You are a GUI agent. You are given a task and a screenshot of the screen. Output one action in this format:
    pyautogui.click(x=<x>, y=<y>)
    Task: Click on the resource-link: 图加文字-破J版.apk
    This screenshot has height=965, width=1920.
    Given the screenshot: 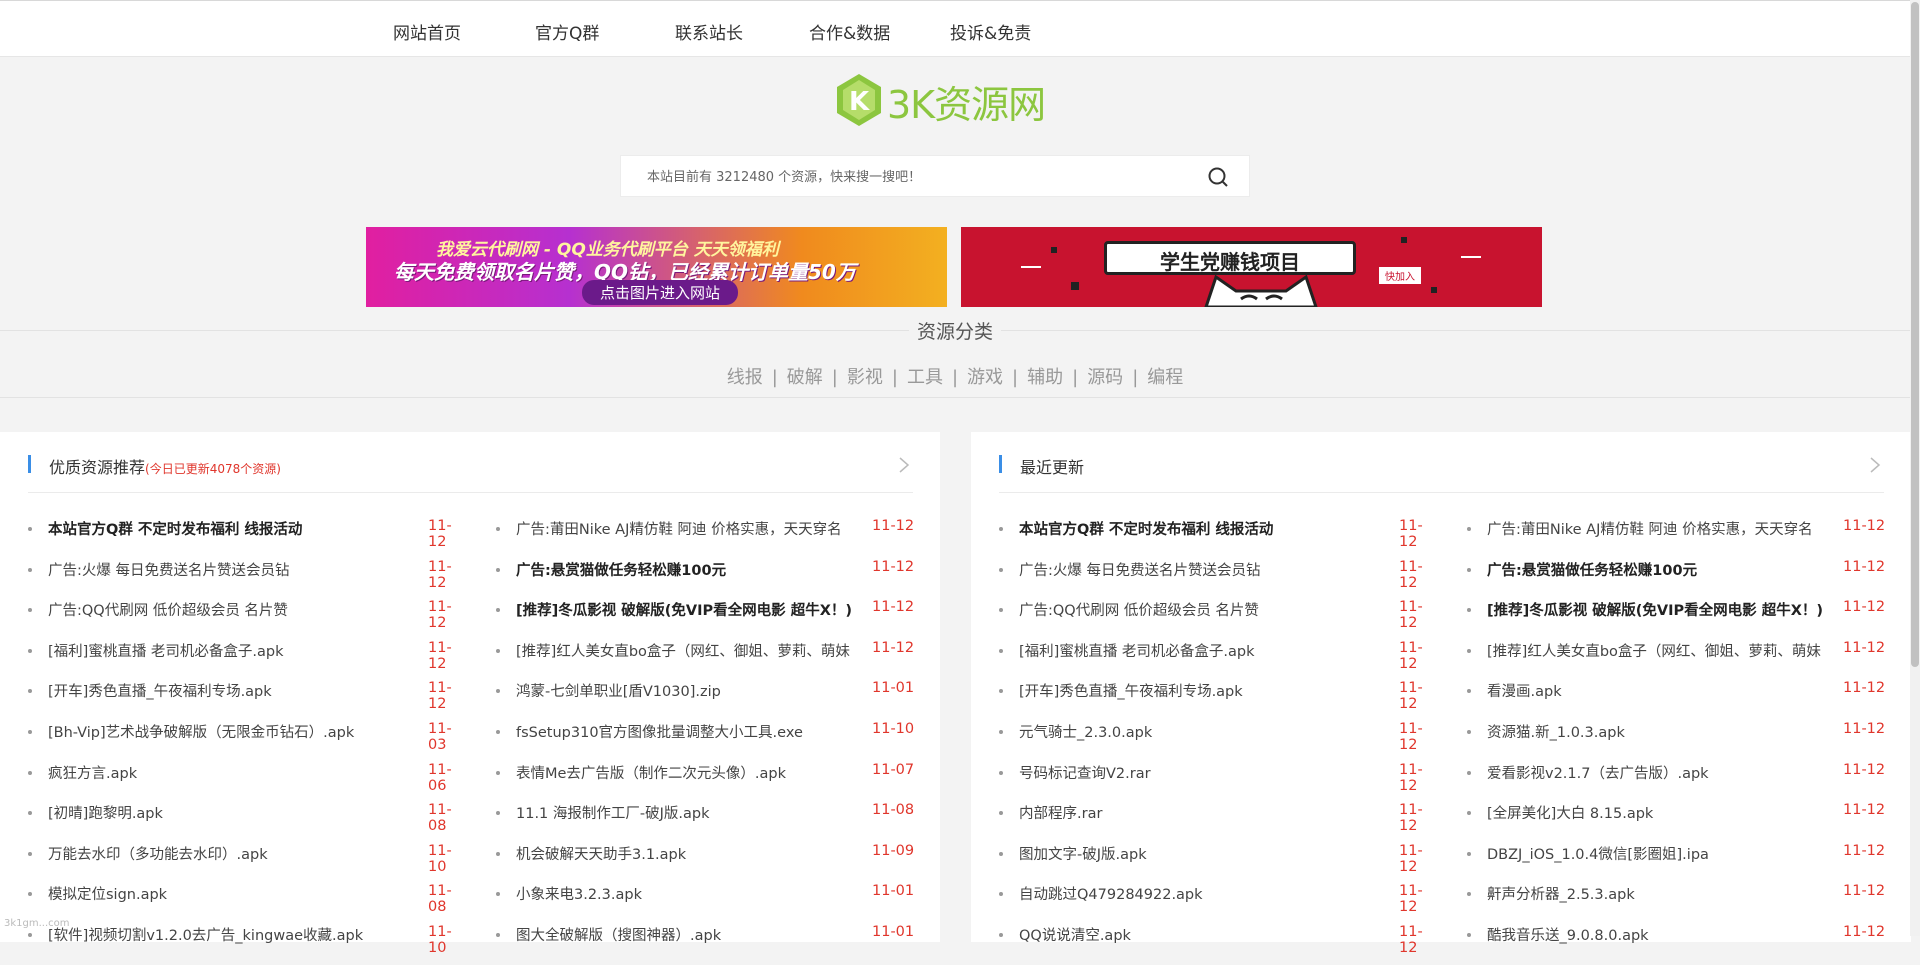 What is the action you would take?
    pyautogui.click(x=1186, y=853)
    